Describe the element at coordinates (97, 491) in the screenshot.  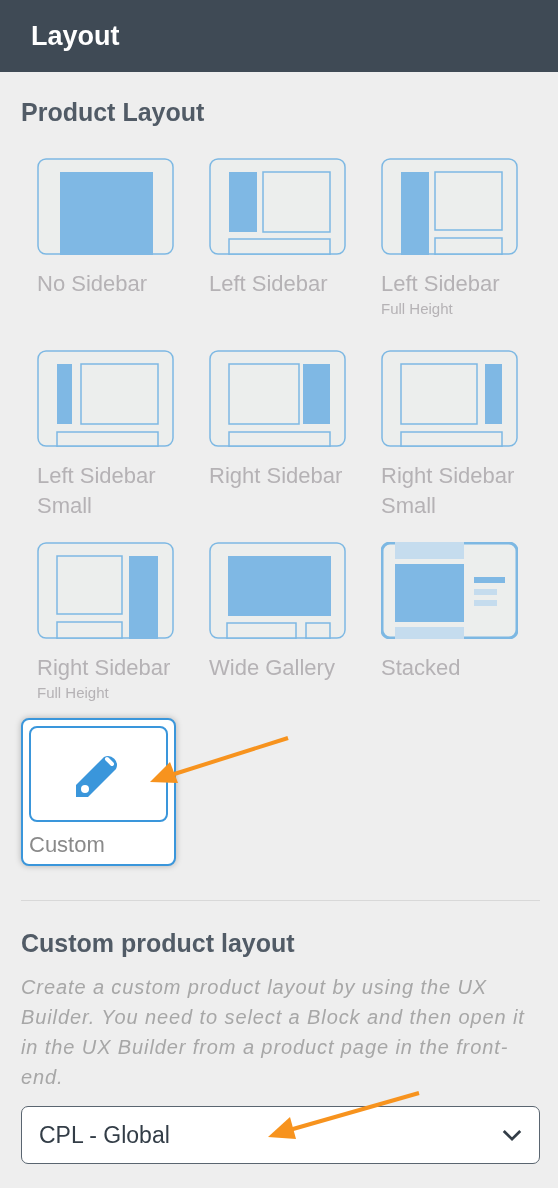
I see `option-label: Left Sidebar Small` at that location.